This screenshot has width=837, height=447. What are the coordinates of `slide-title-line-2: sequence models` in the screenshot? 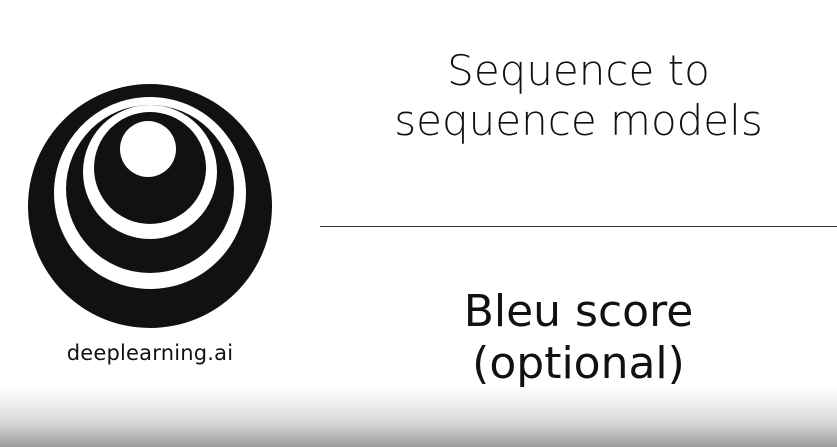 It's located at (578, 120).